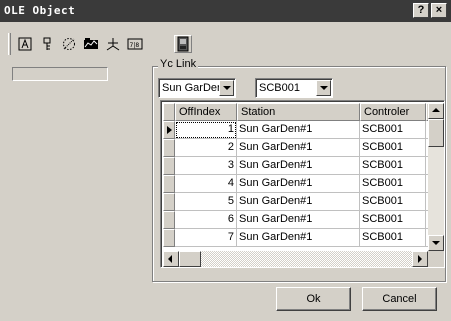  I want to click on current-row-pointer-icon, so click(169, 130).